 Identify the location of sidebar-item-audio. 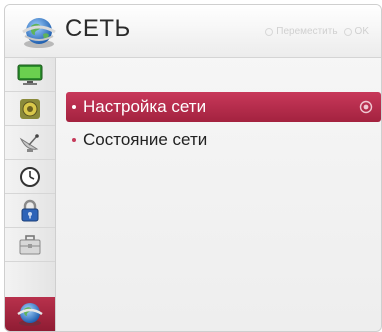
(30, 109).